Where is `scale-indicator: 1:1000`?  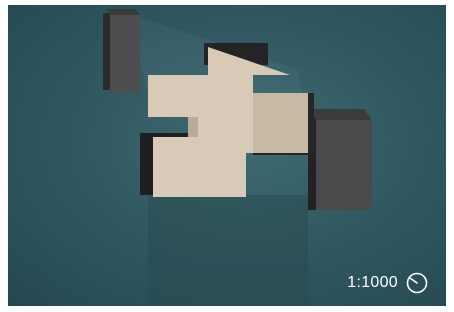 scale-indicator: 1:1000 is located at coordinates (387, 283).